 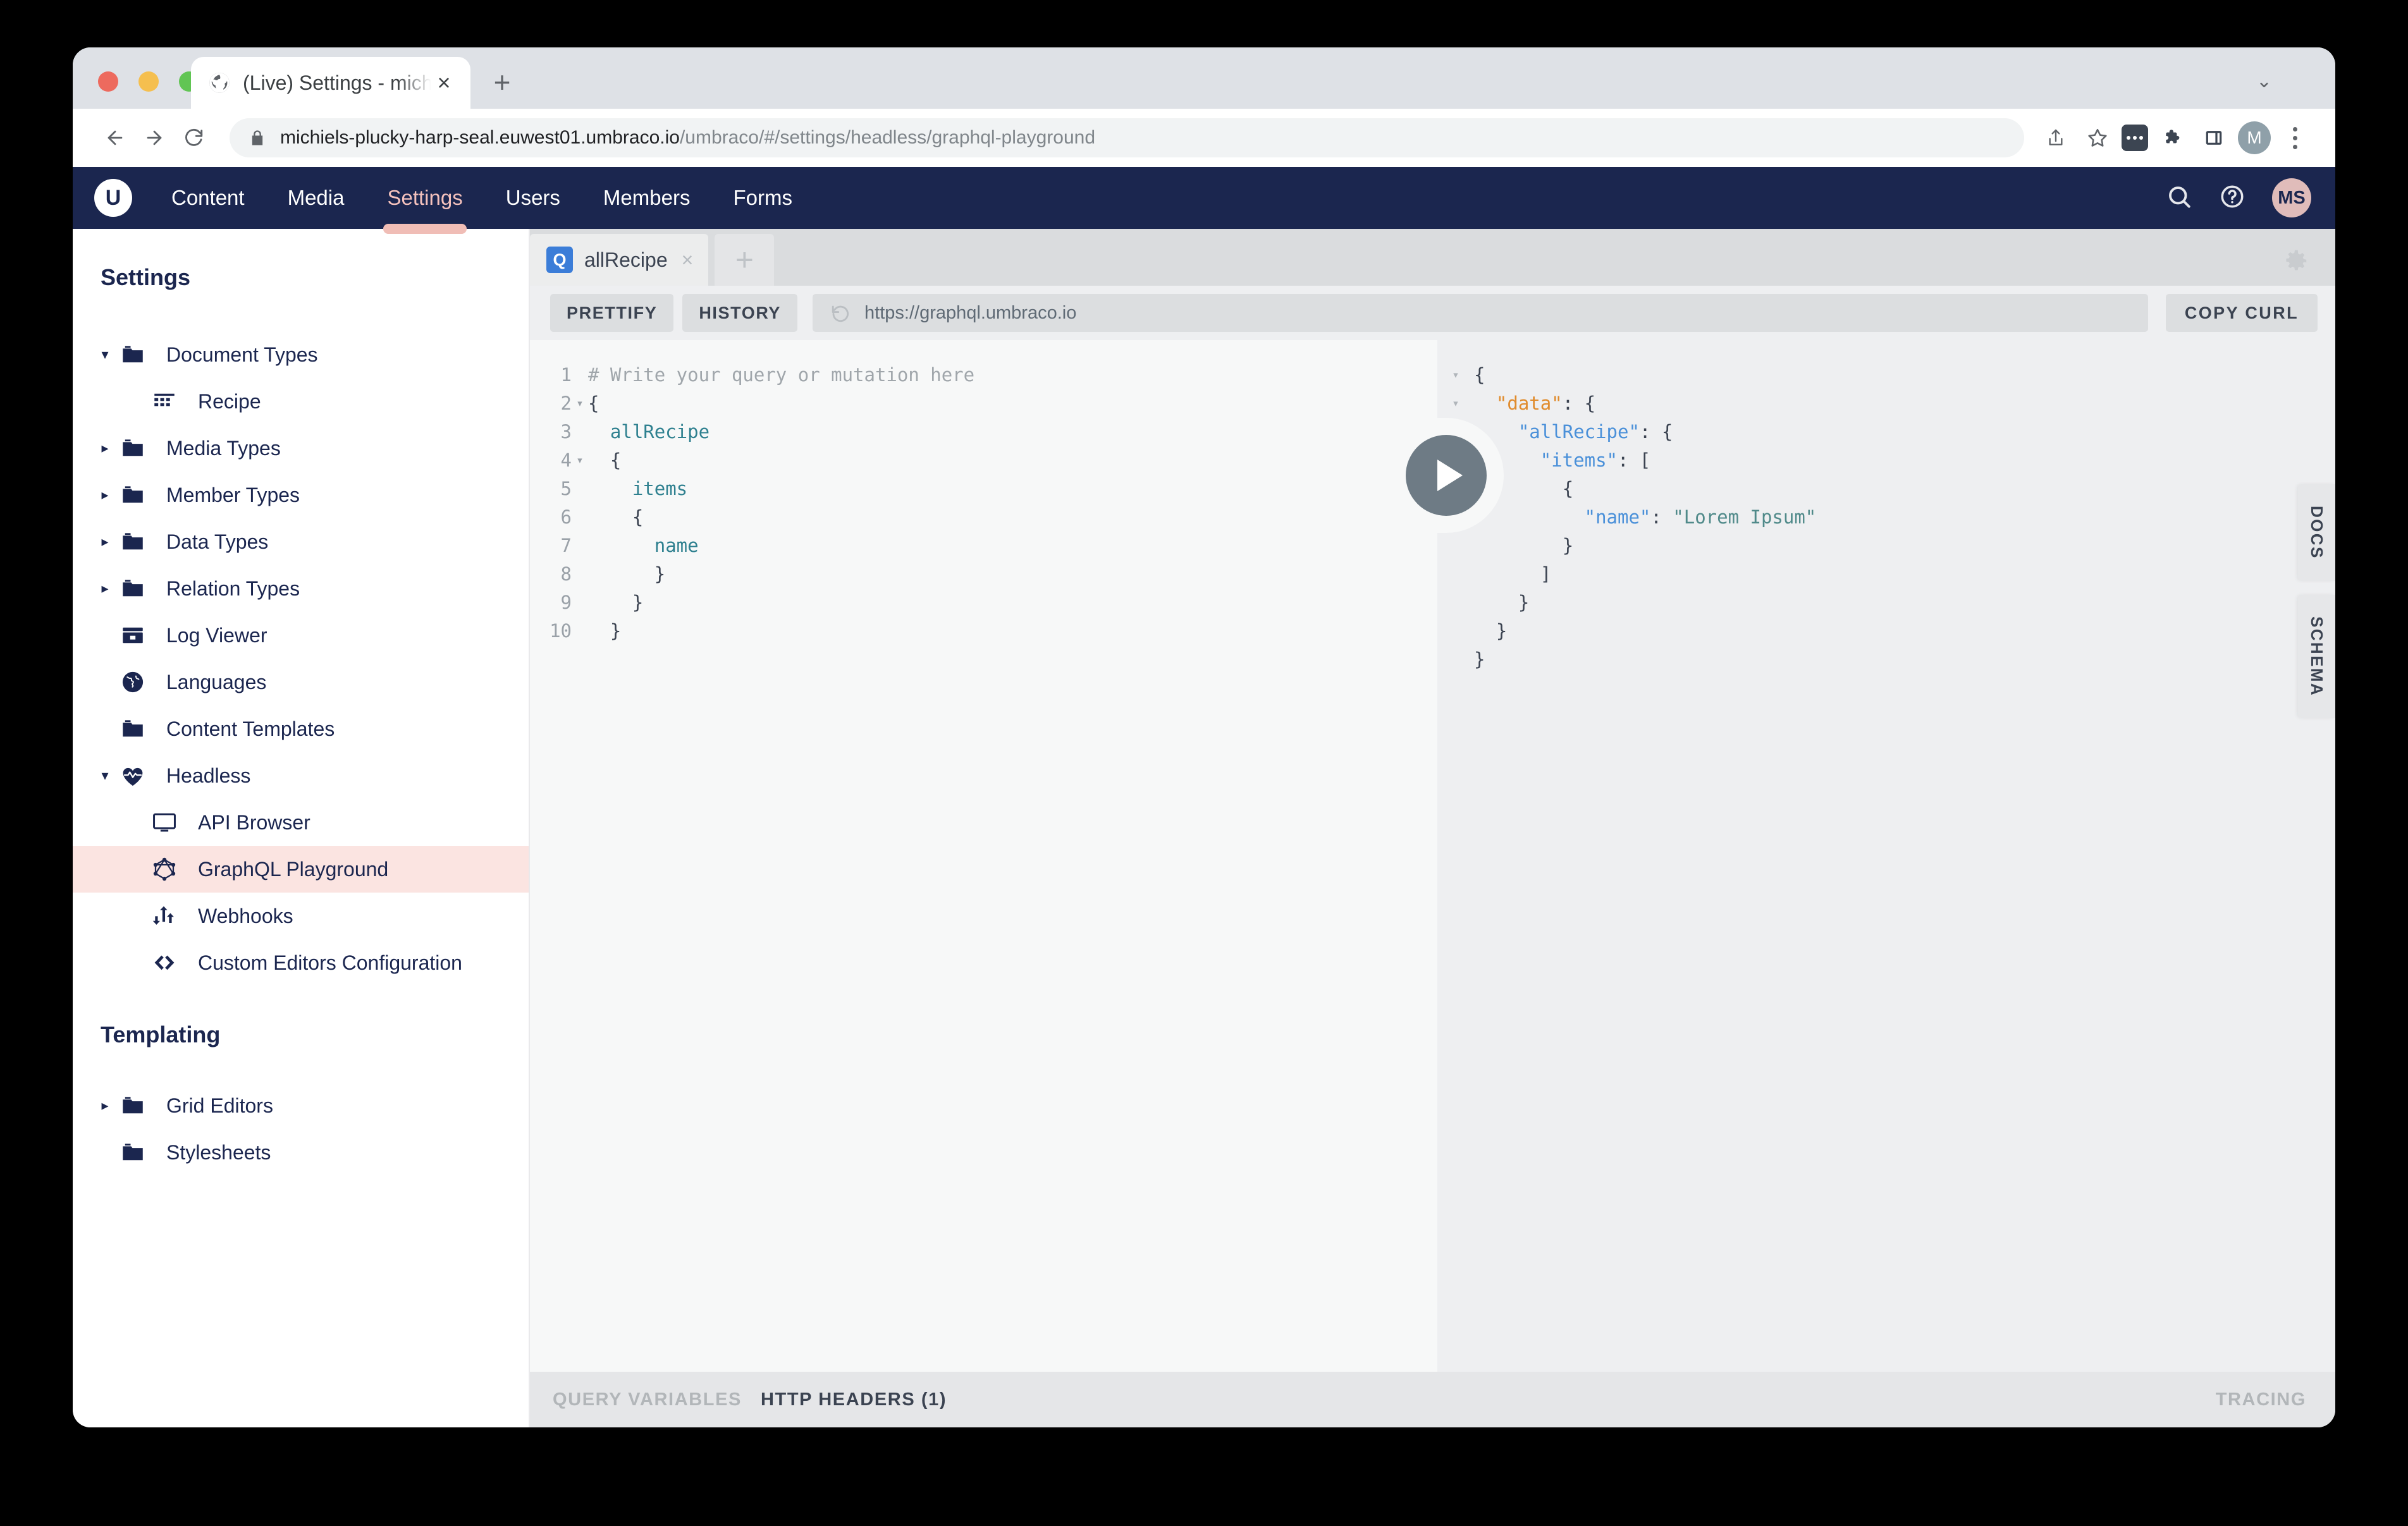 I want to click on window-controls, so click(x=148, y=81).